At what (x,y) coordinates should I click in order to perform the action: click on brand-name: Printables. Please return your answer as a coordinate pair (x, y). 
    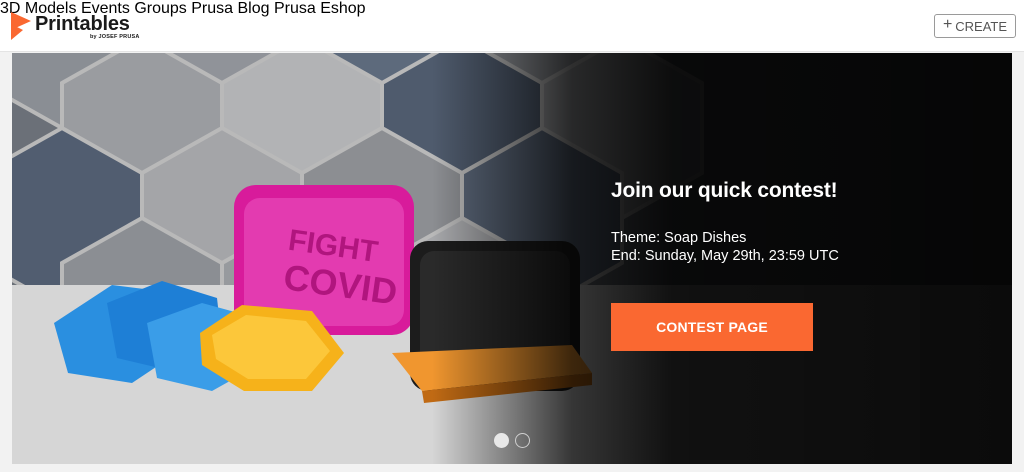
    Looking at the image, I should click on (82, 24).